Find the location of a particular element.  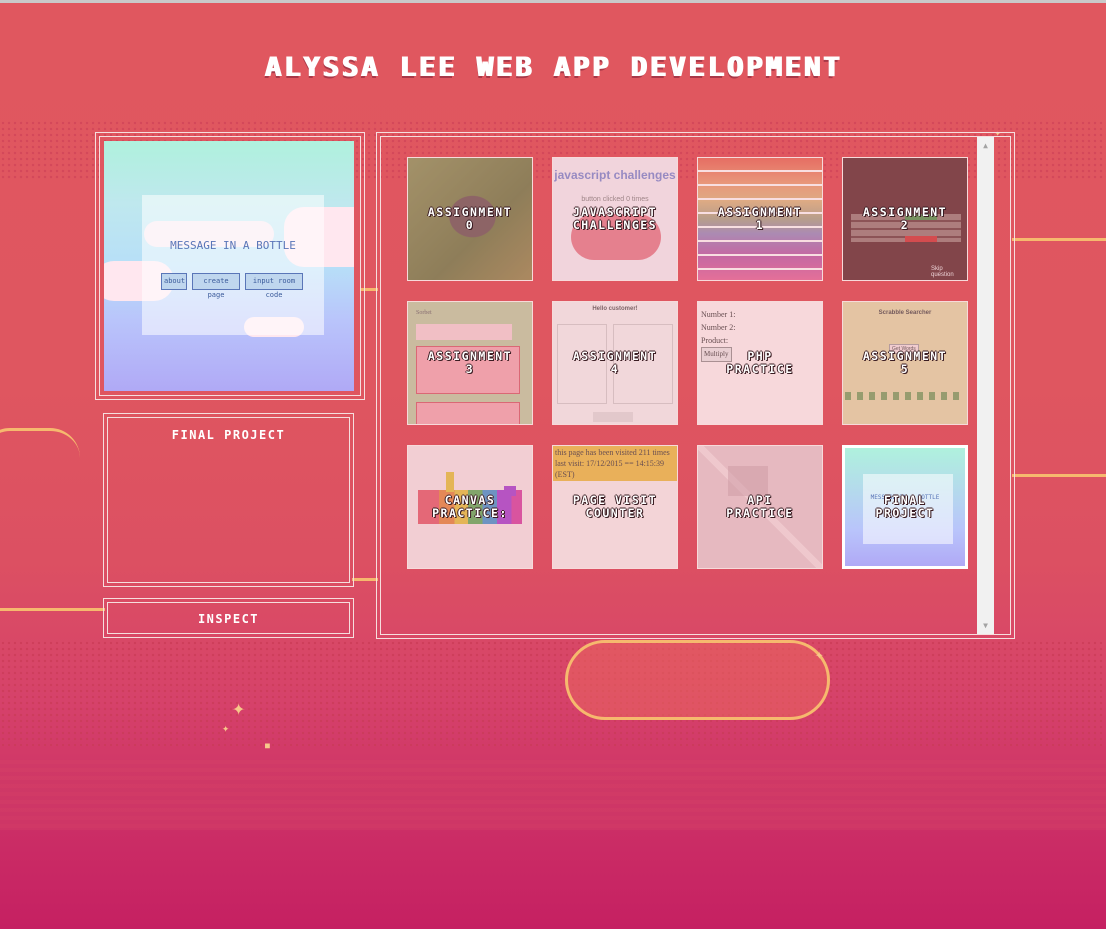

preview-create-page-button: create page is located at coordinates (216, 286).